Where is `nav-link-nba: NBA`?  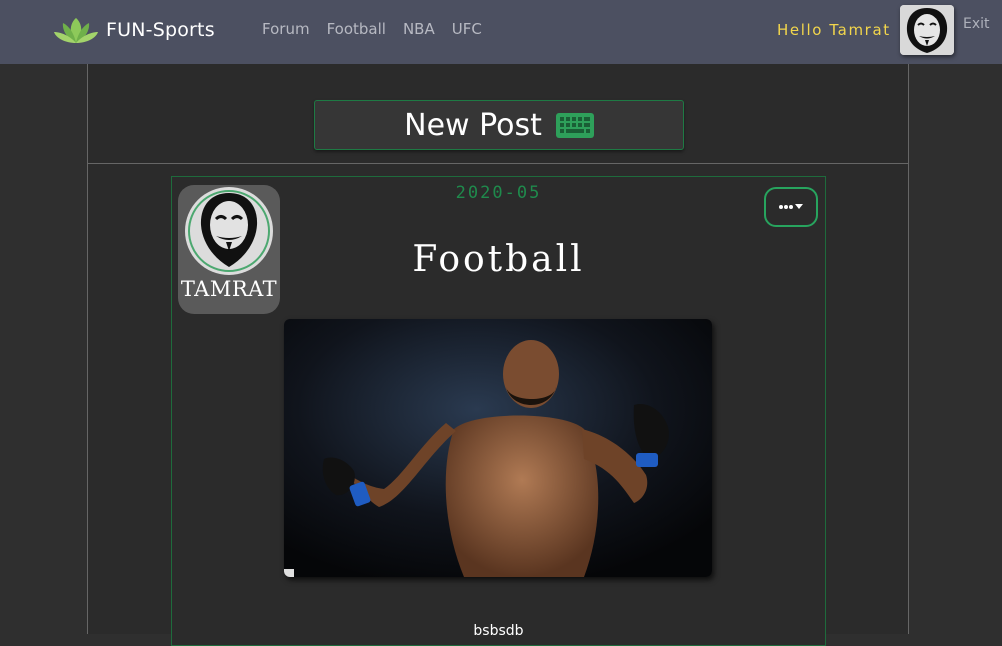
nav-link-nba: NBA is located at coordinates (419, 29).